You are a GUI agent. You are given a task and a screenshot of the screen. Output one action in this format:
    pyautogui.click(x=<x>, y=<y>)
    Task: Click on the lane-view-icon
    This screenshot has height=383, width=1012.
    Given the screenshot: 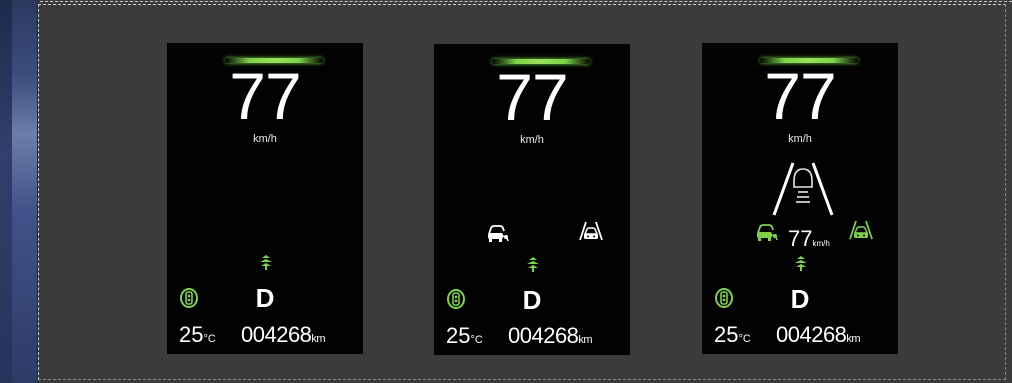 What is the action you would take?
    pyautogui.click(x=803, y=189)
    